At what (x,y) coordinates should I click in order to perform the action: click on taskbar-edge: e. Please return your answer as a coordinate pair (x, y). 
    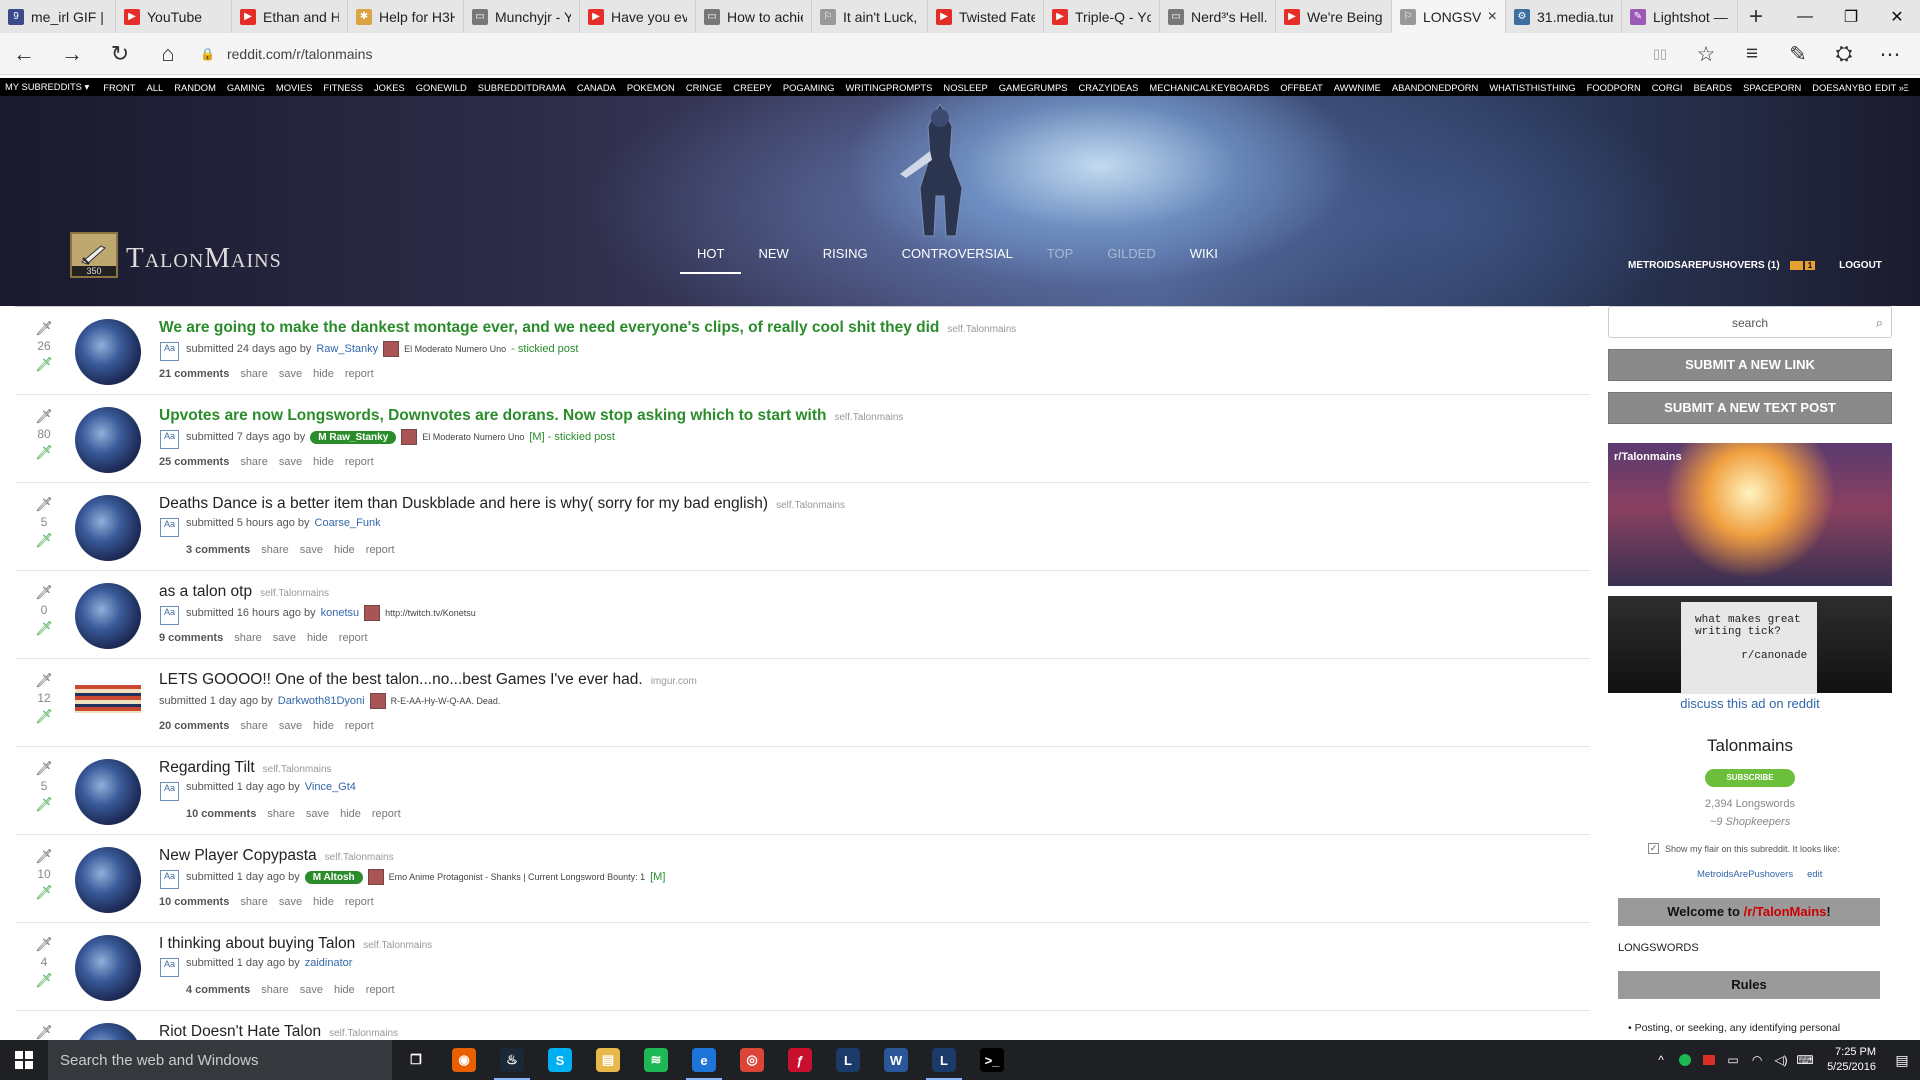
    Looking at the image, I should click on (704, 1060).